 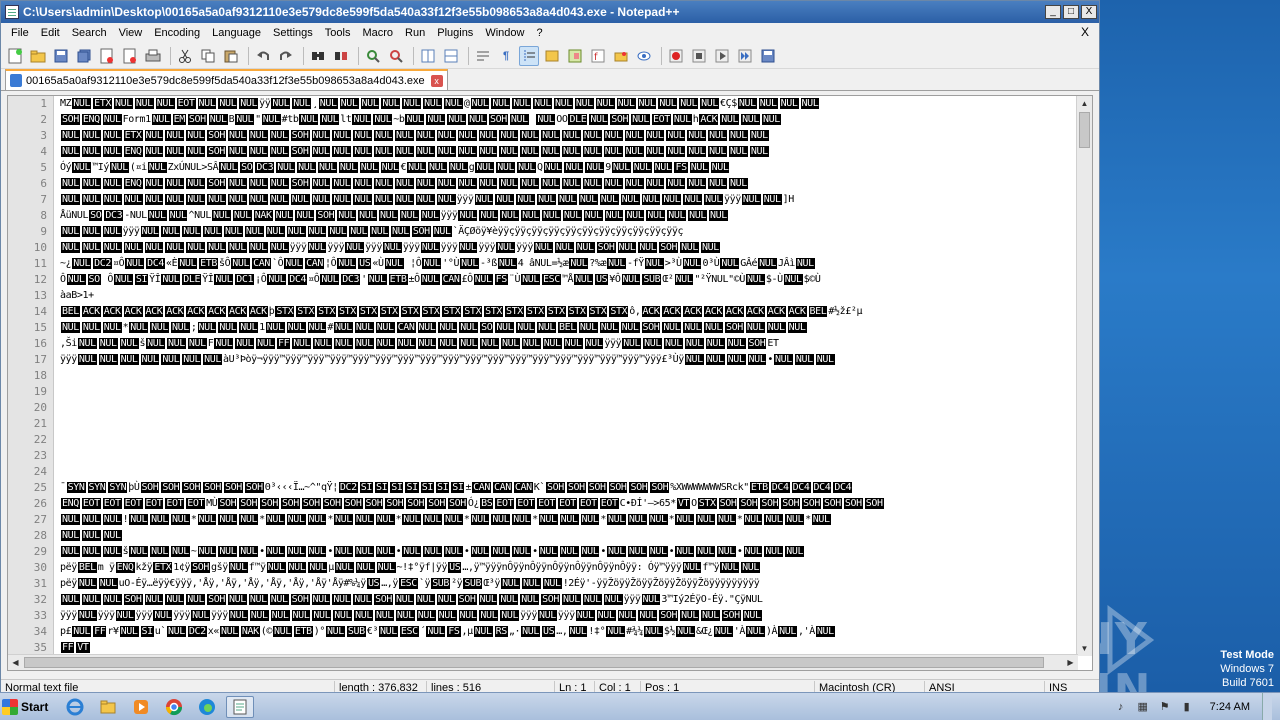 What do you see at coordinates (286, 56) in the screenshot?
I see `redo-icon` at bounding box center [286, 56].